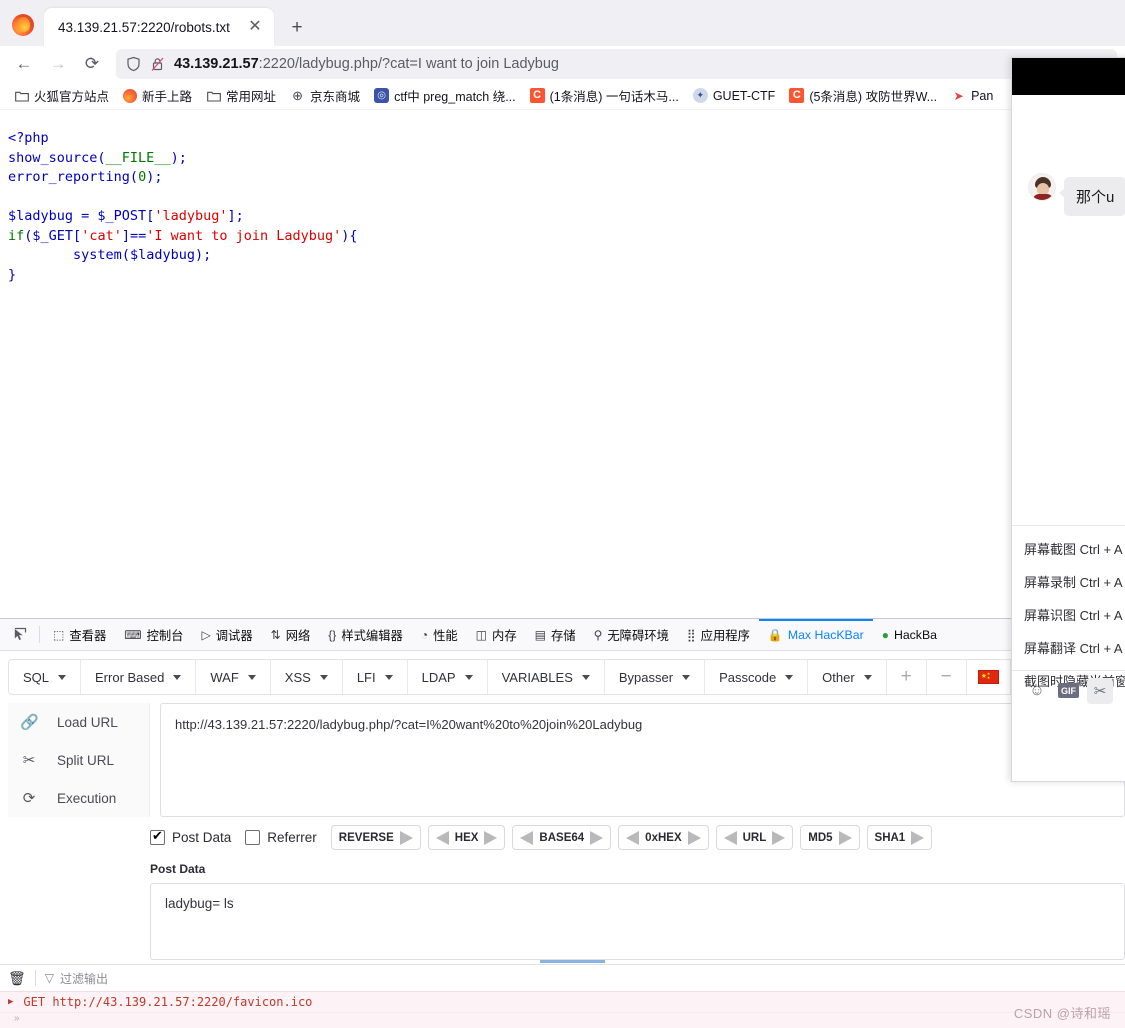  I want to click on browser-tab: 43.139.21.57:2220/robots.txt ✕, so click(159, 27).